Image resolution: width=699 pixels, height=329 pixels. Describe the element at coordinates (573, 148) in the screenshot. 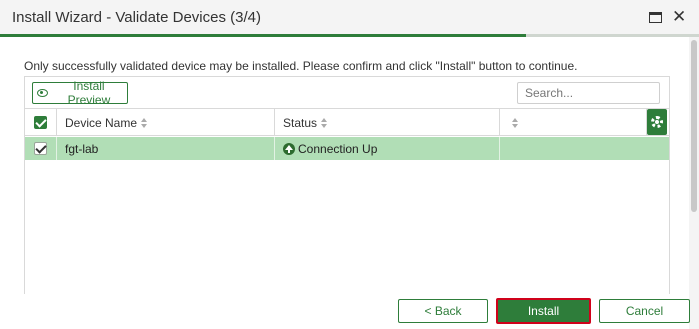

I see `extra-cell` at that location.